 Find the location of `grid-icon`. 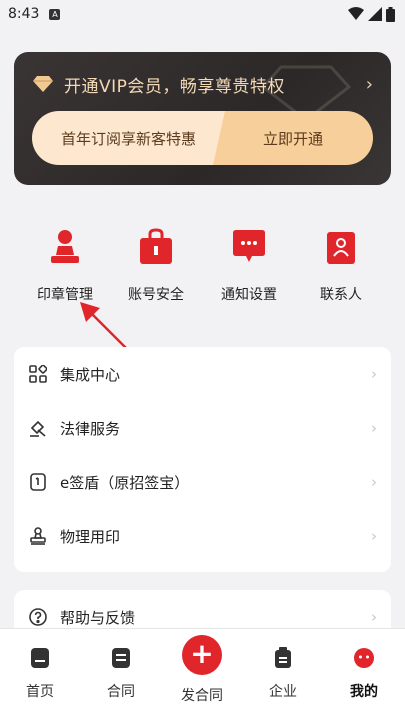

grid-icon is located at coordinates (38, 374).